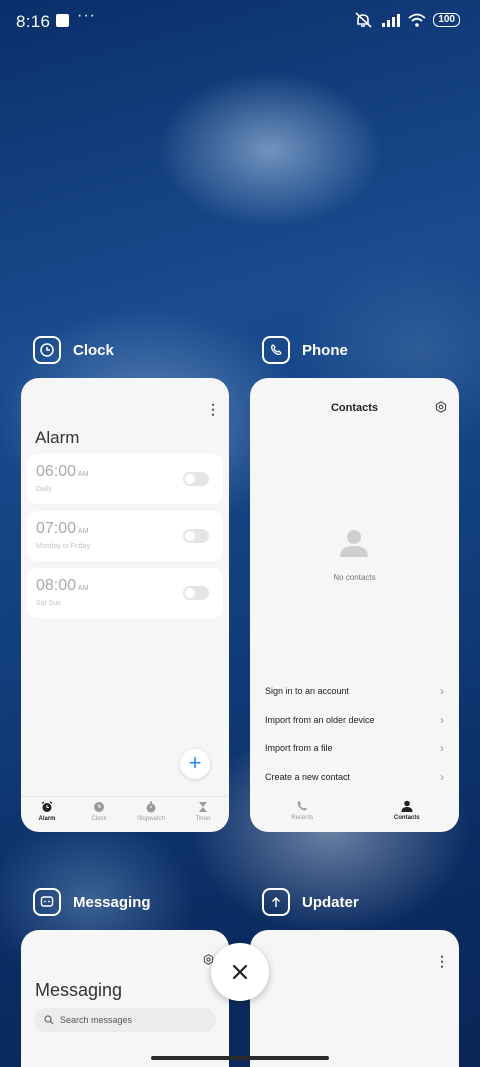 Image resolution: width=480 pixels, height=1067 pixels. What do you see at coordinates (125, 536) in the screenshot?
I see `alarm-item: 07:00 AM Monday to Friday` at bounding box center [125, 536].